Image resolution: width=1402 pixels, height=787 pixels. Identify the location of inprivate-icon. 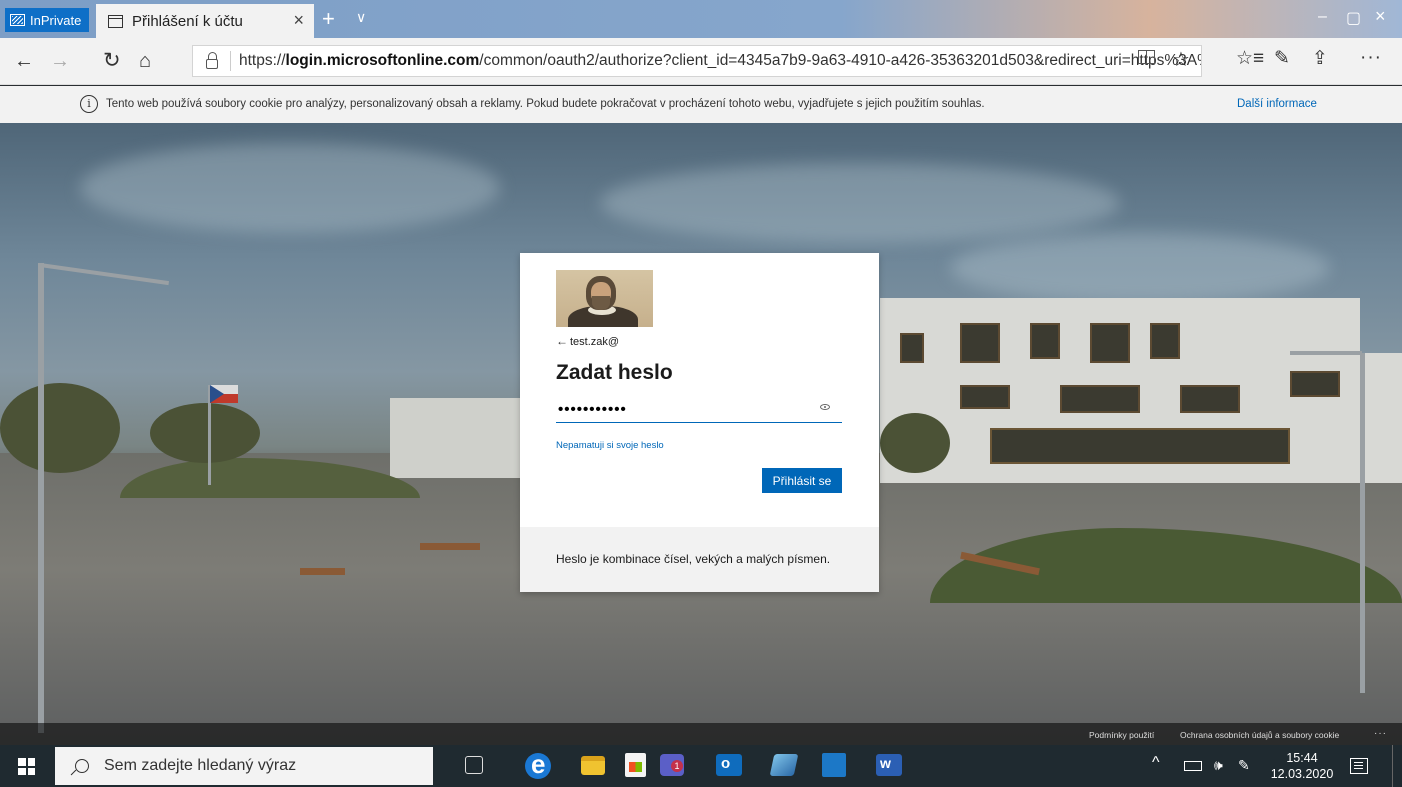
(17, 20).